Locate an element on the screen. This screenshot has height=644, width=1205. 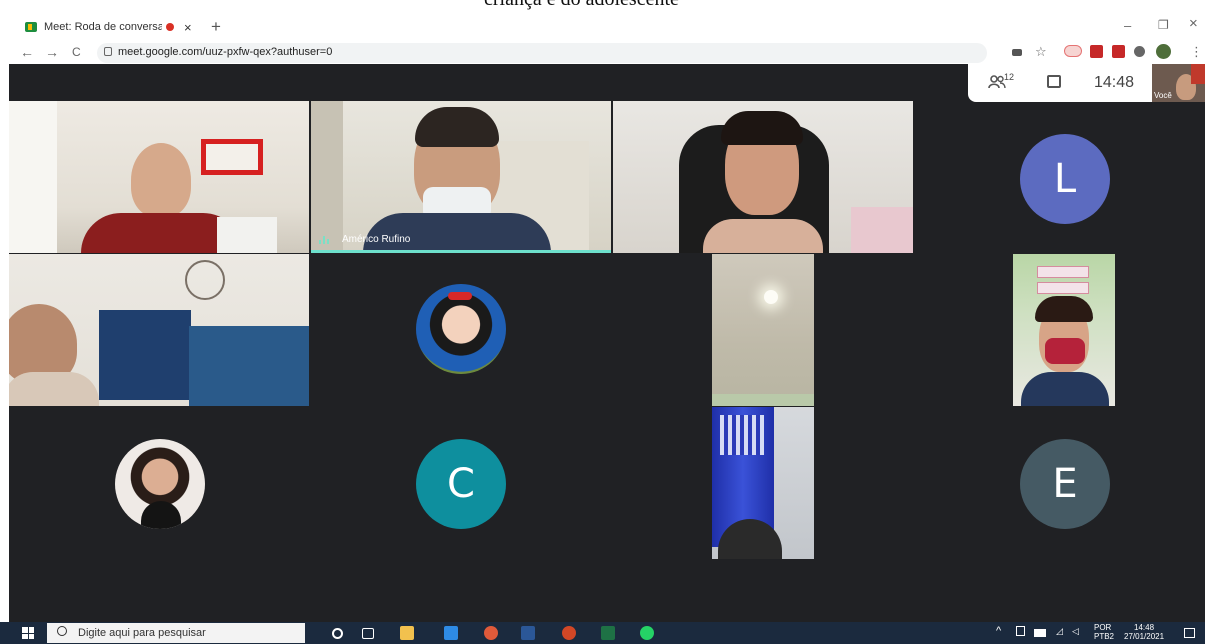
taskbar-date: 27/01/2021 is located at coordinates (1144, 636).